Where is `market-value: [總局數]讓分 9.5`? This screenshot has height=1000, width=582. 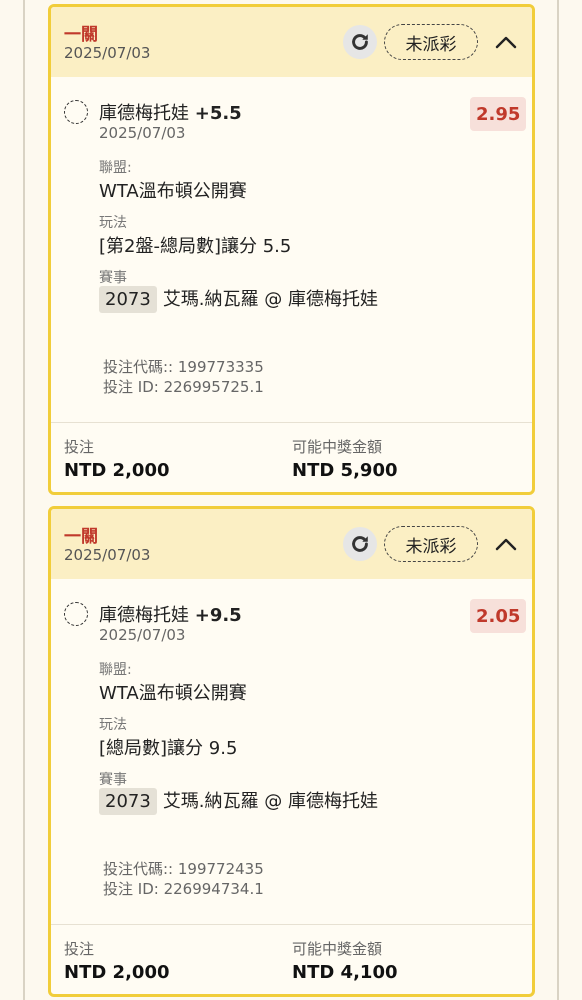
market-value: [總局數]讓分 9.5 is located at coordinates (168, 748).